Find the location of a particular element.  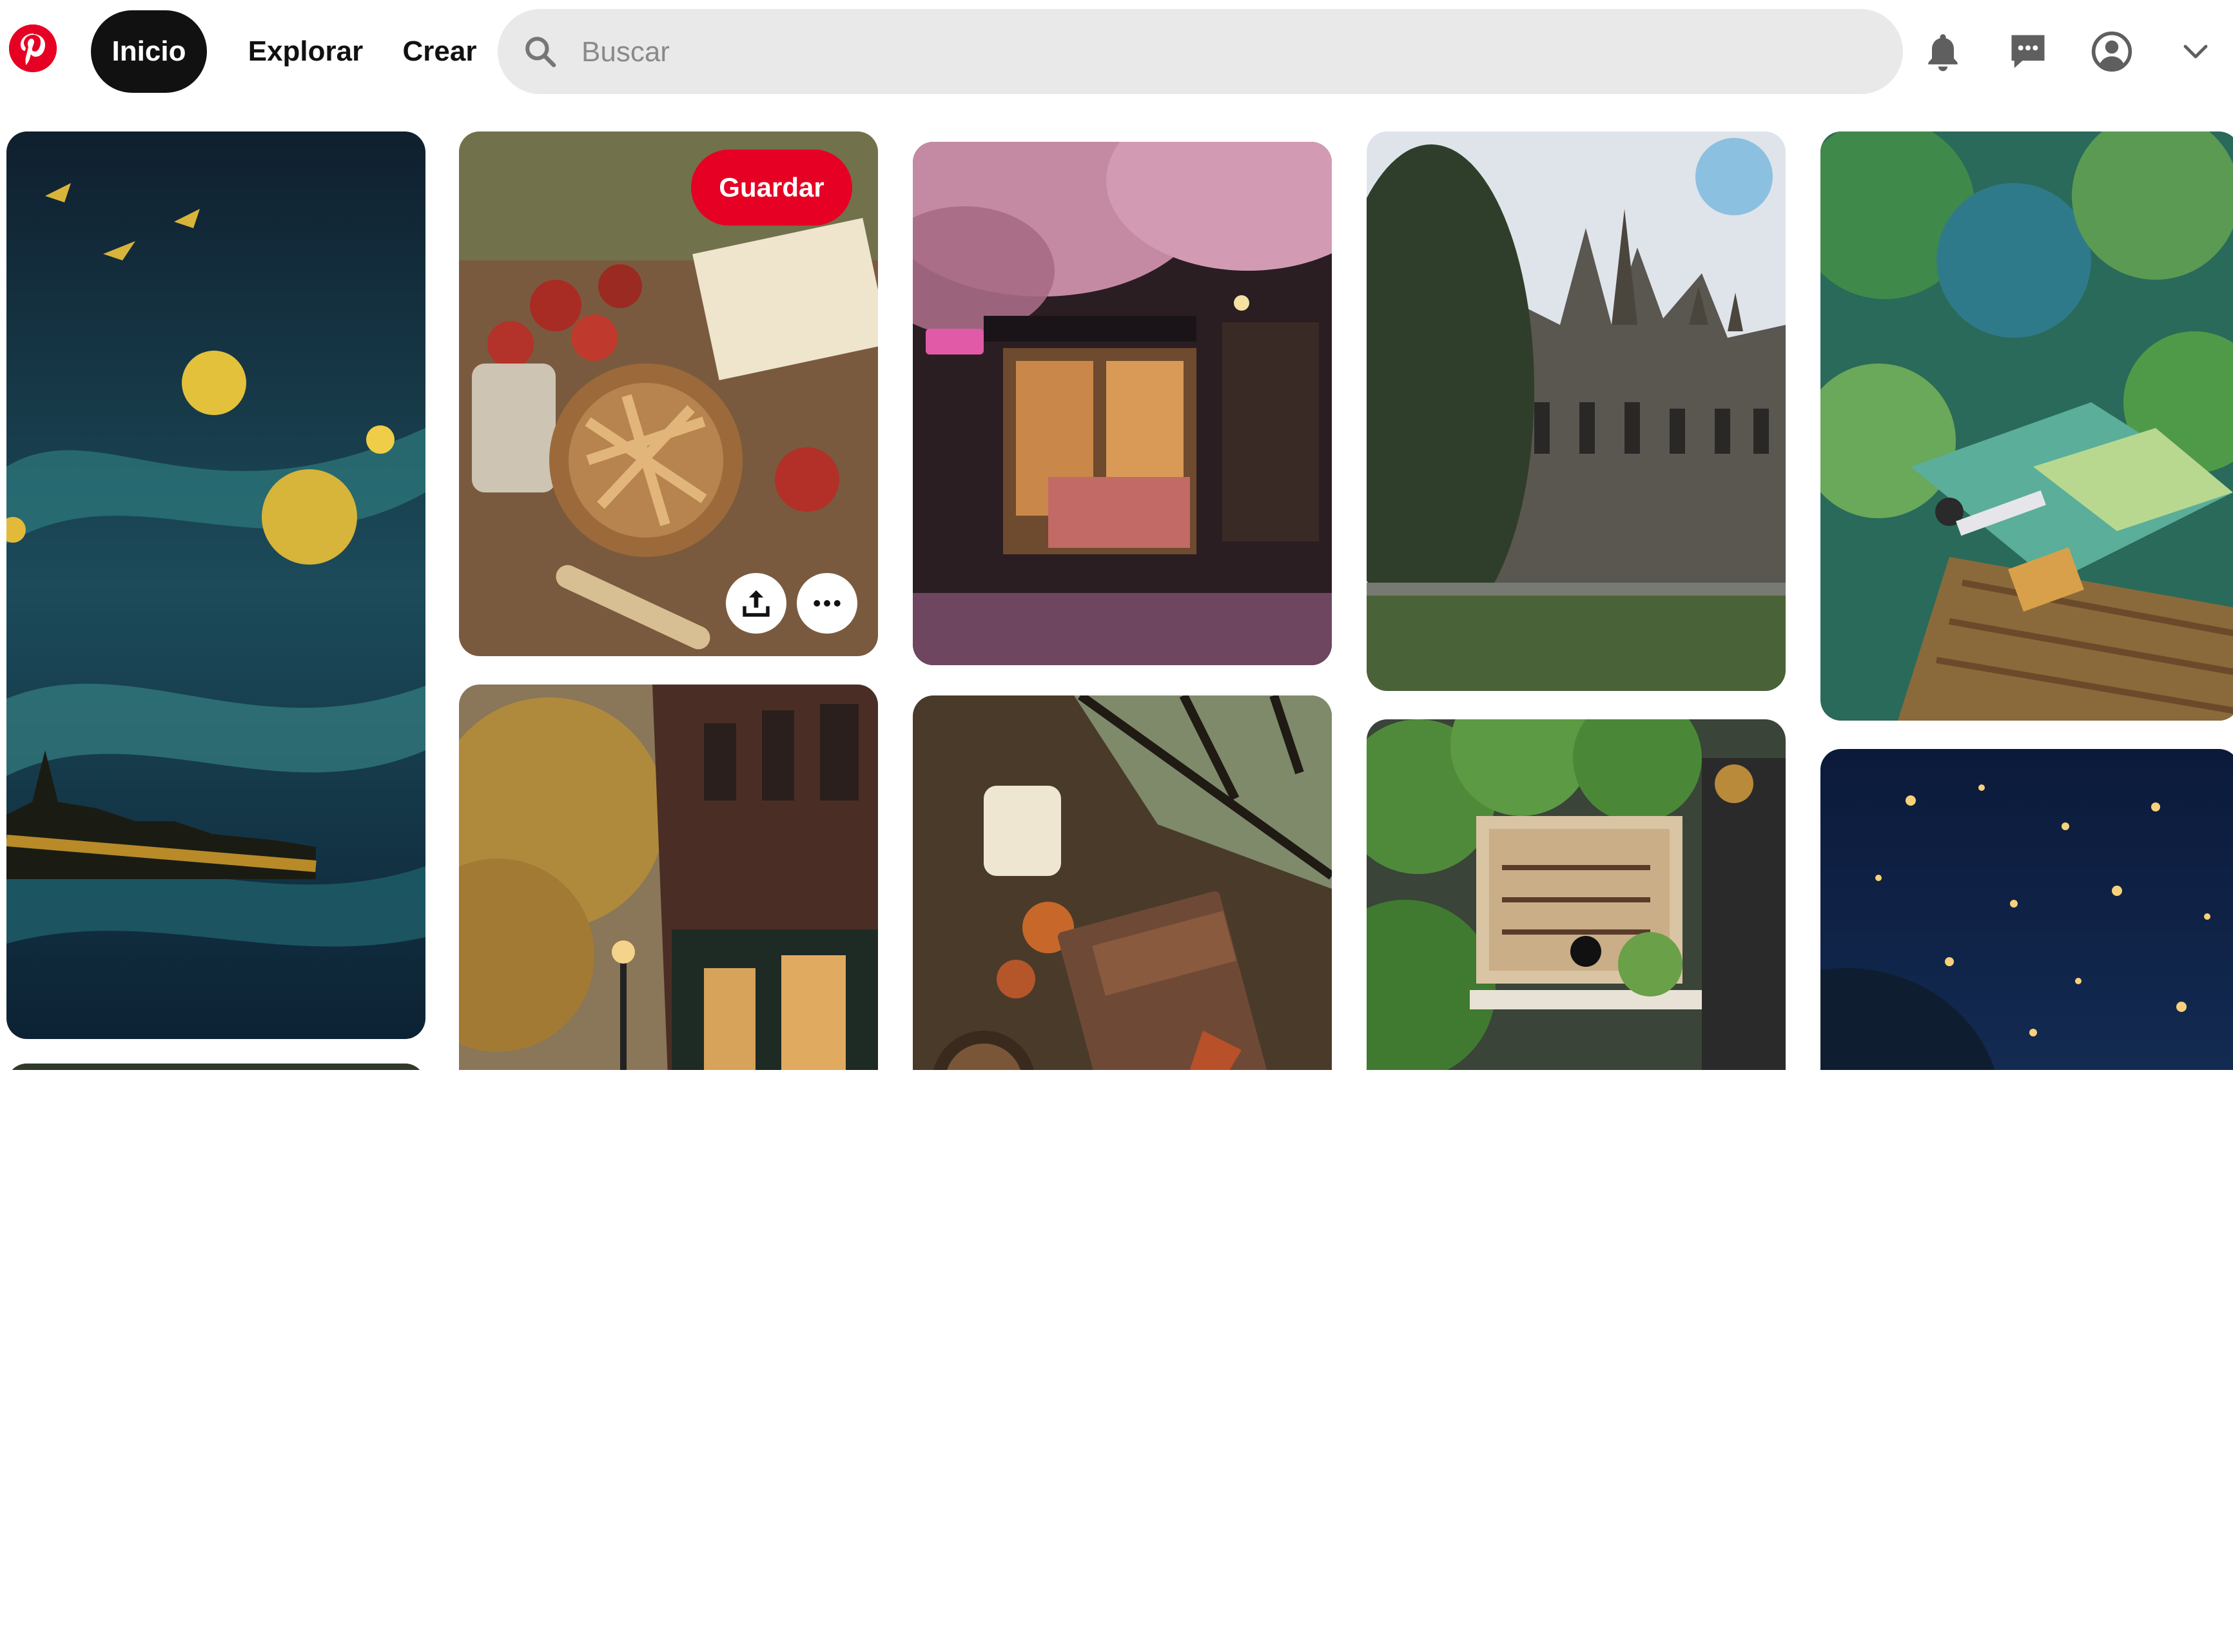

pinterest-logo-icon is located at coordinates (33, 48).